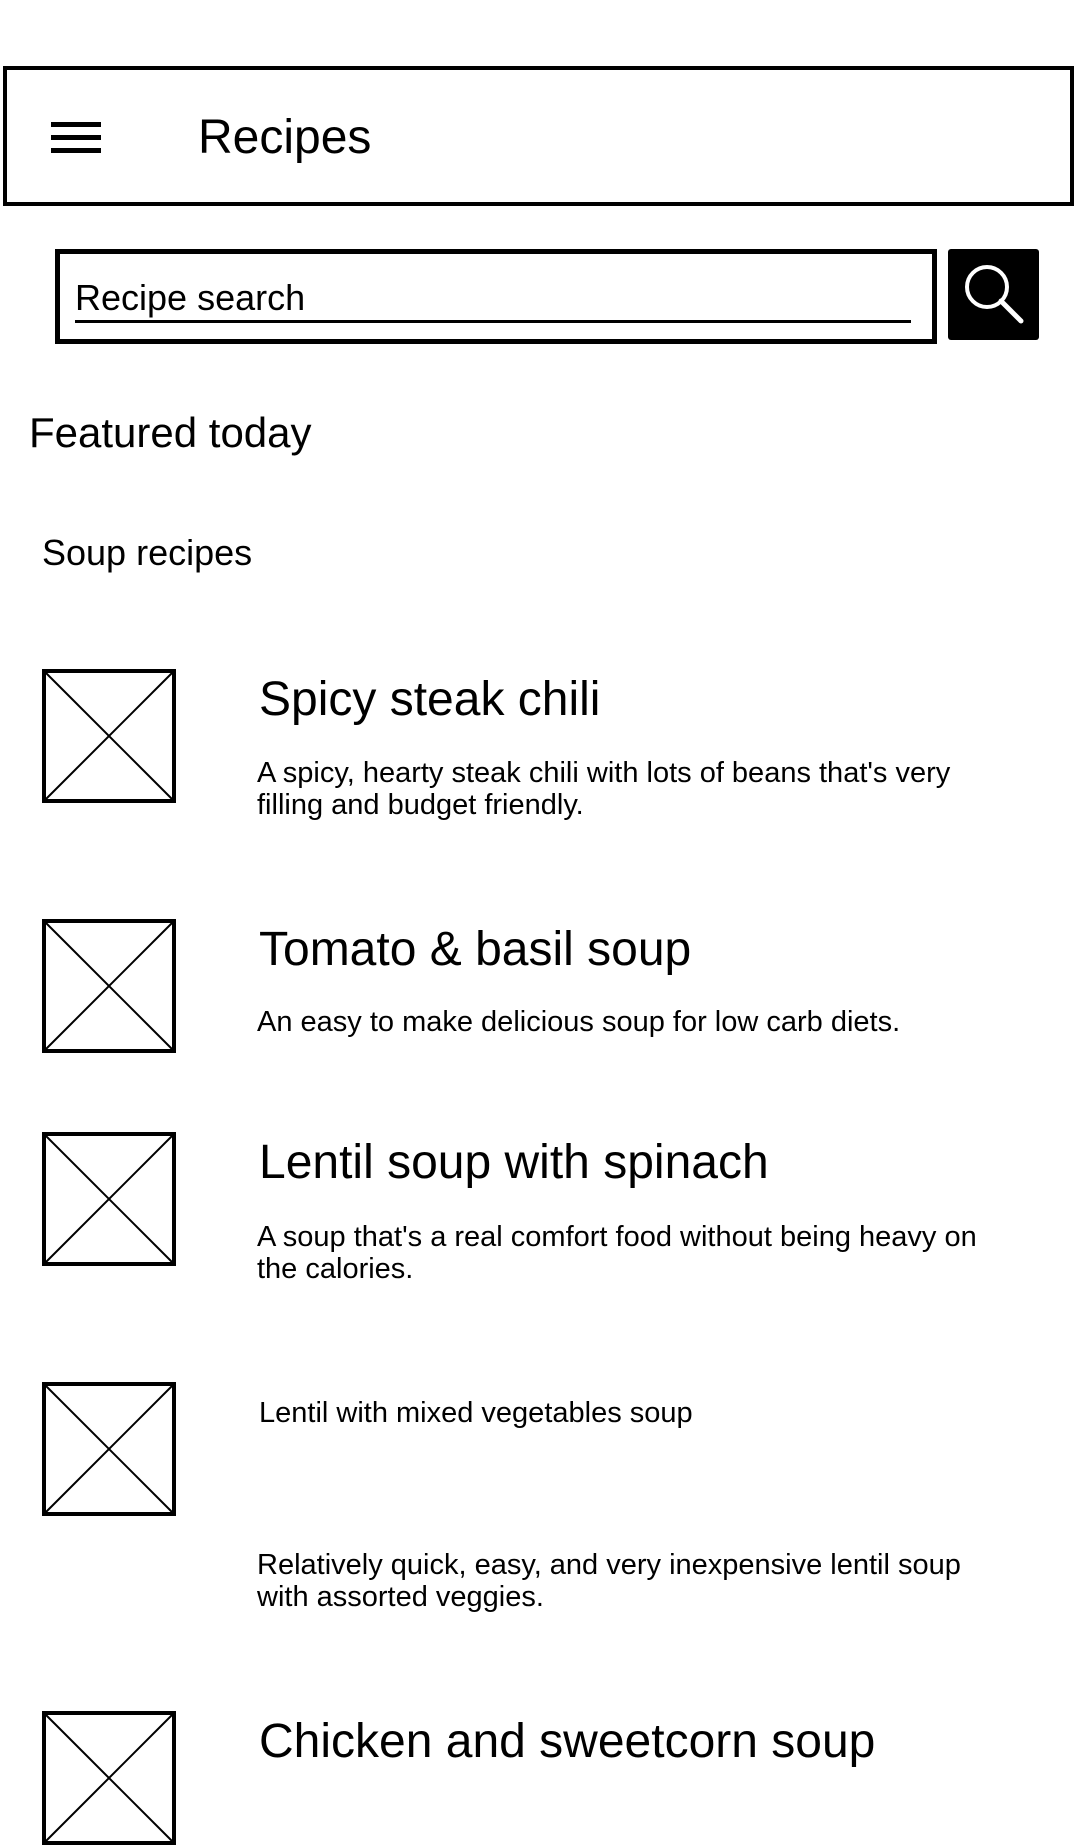 The height and width of the screenshot is (1845, 1080). What do you see at coordinates (285, 137) in the screenshot?
I see `page-title: Recipes` at bounding box center [285, 137].